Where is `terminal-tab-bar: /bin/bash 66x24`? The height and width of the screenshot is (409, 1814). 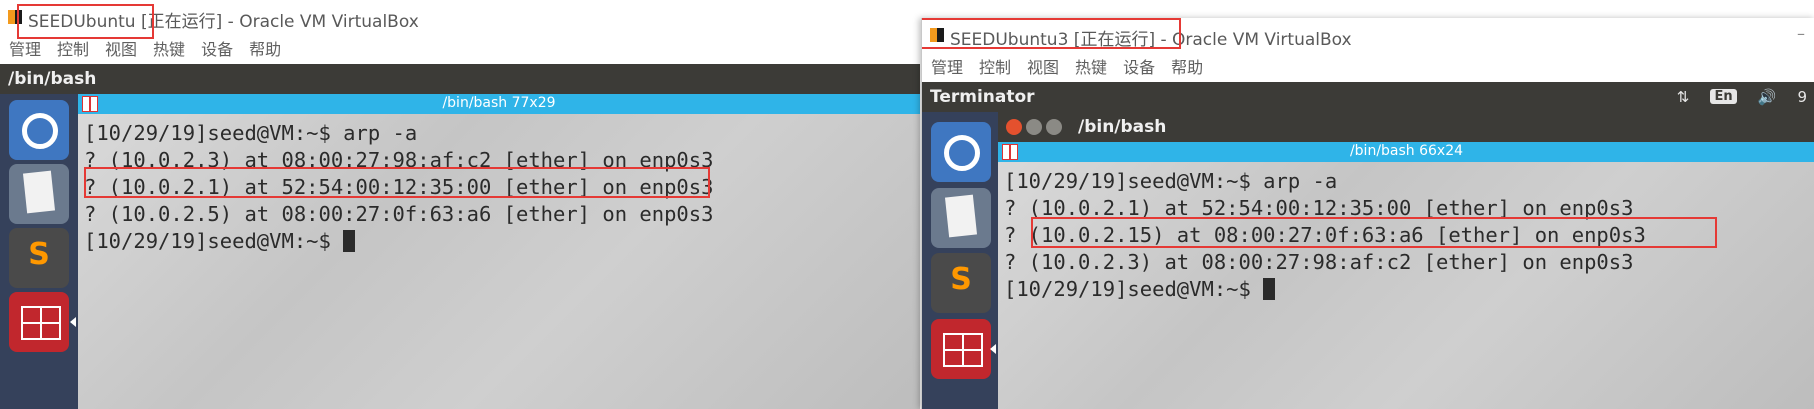
terminal-tab-bar: /bin/bash 66x24 is located at coordinates (1406, 152).